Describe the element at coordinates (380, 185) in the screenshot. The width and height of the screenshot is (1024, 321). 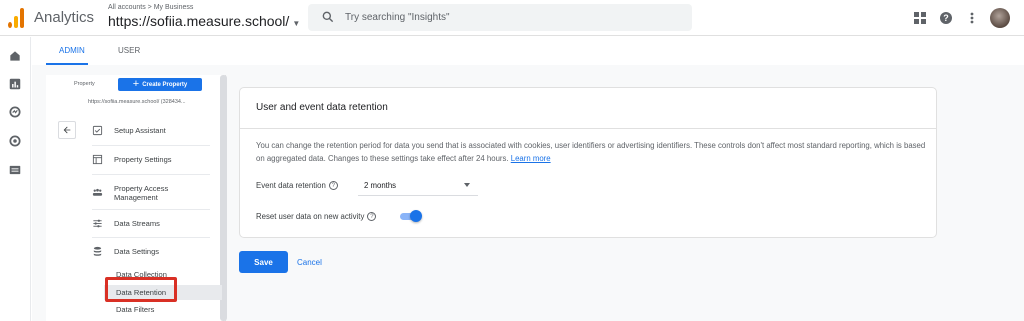
I see `event-retention-value: 2 months` at that location.